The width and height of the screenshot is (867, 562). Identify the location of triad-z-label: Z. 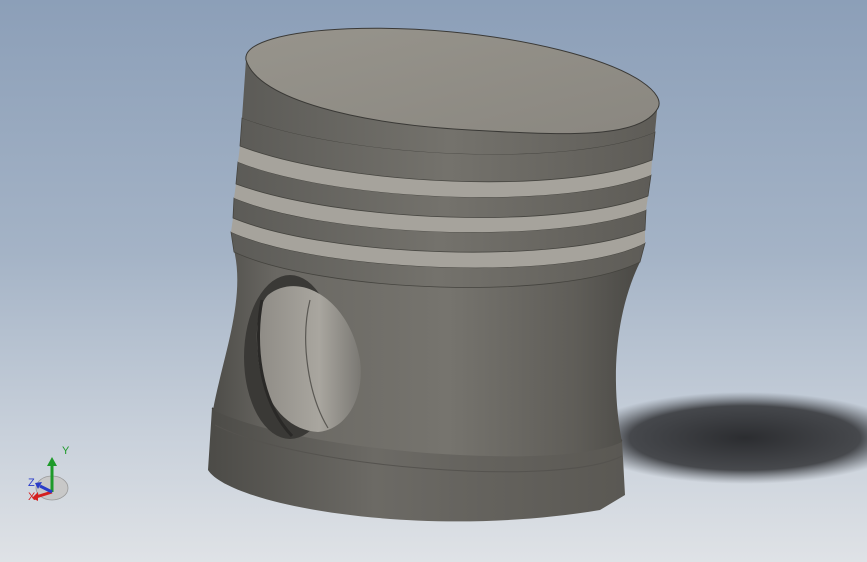
(31, 483).